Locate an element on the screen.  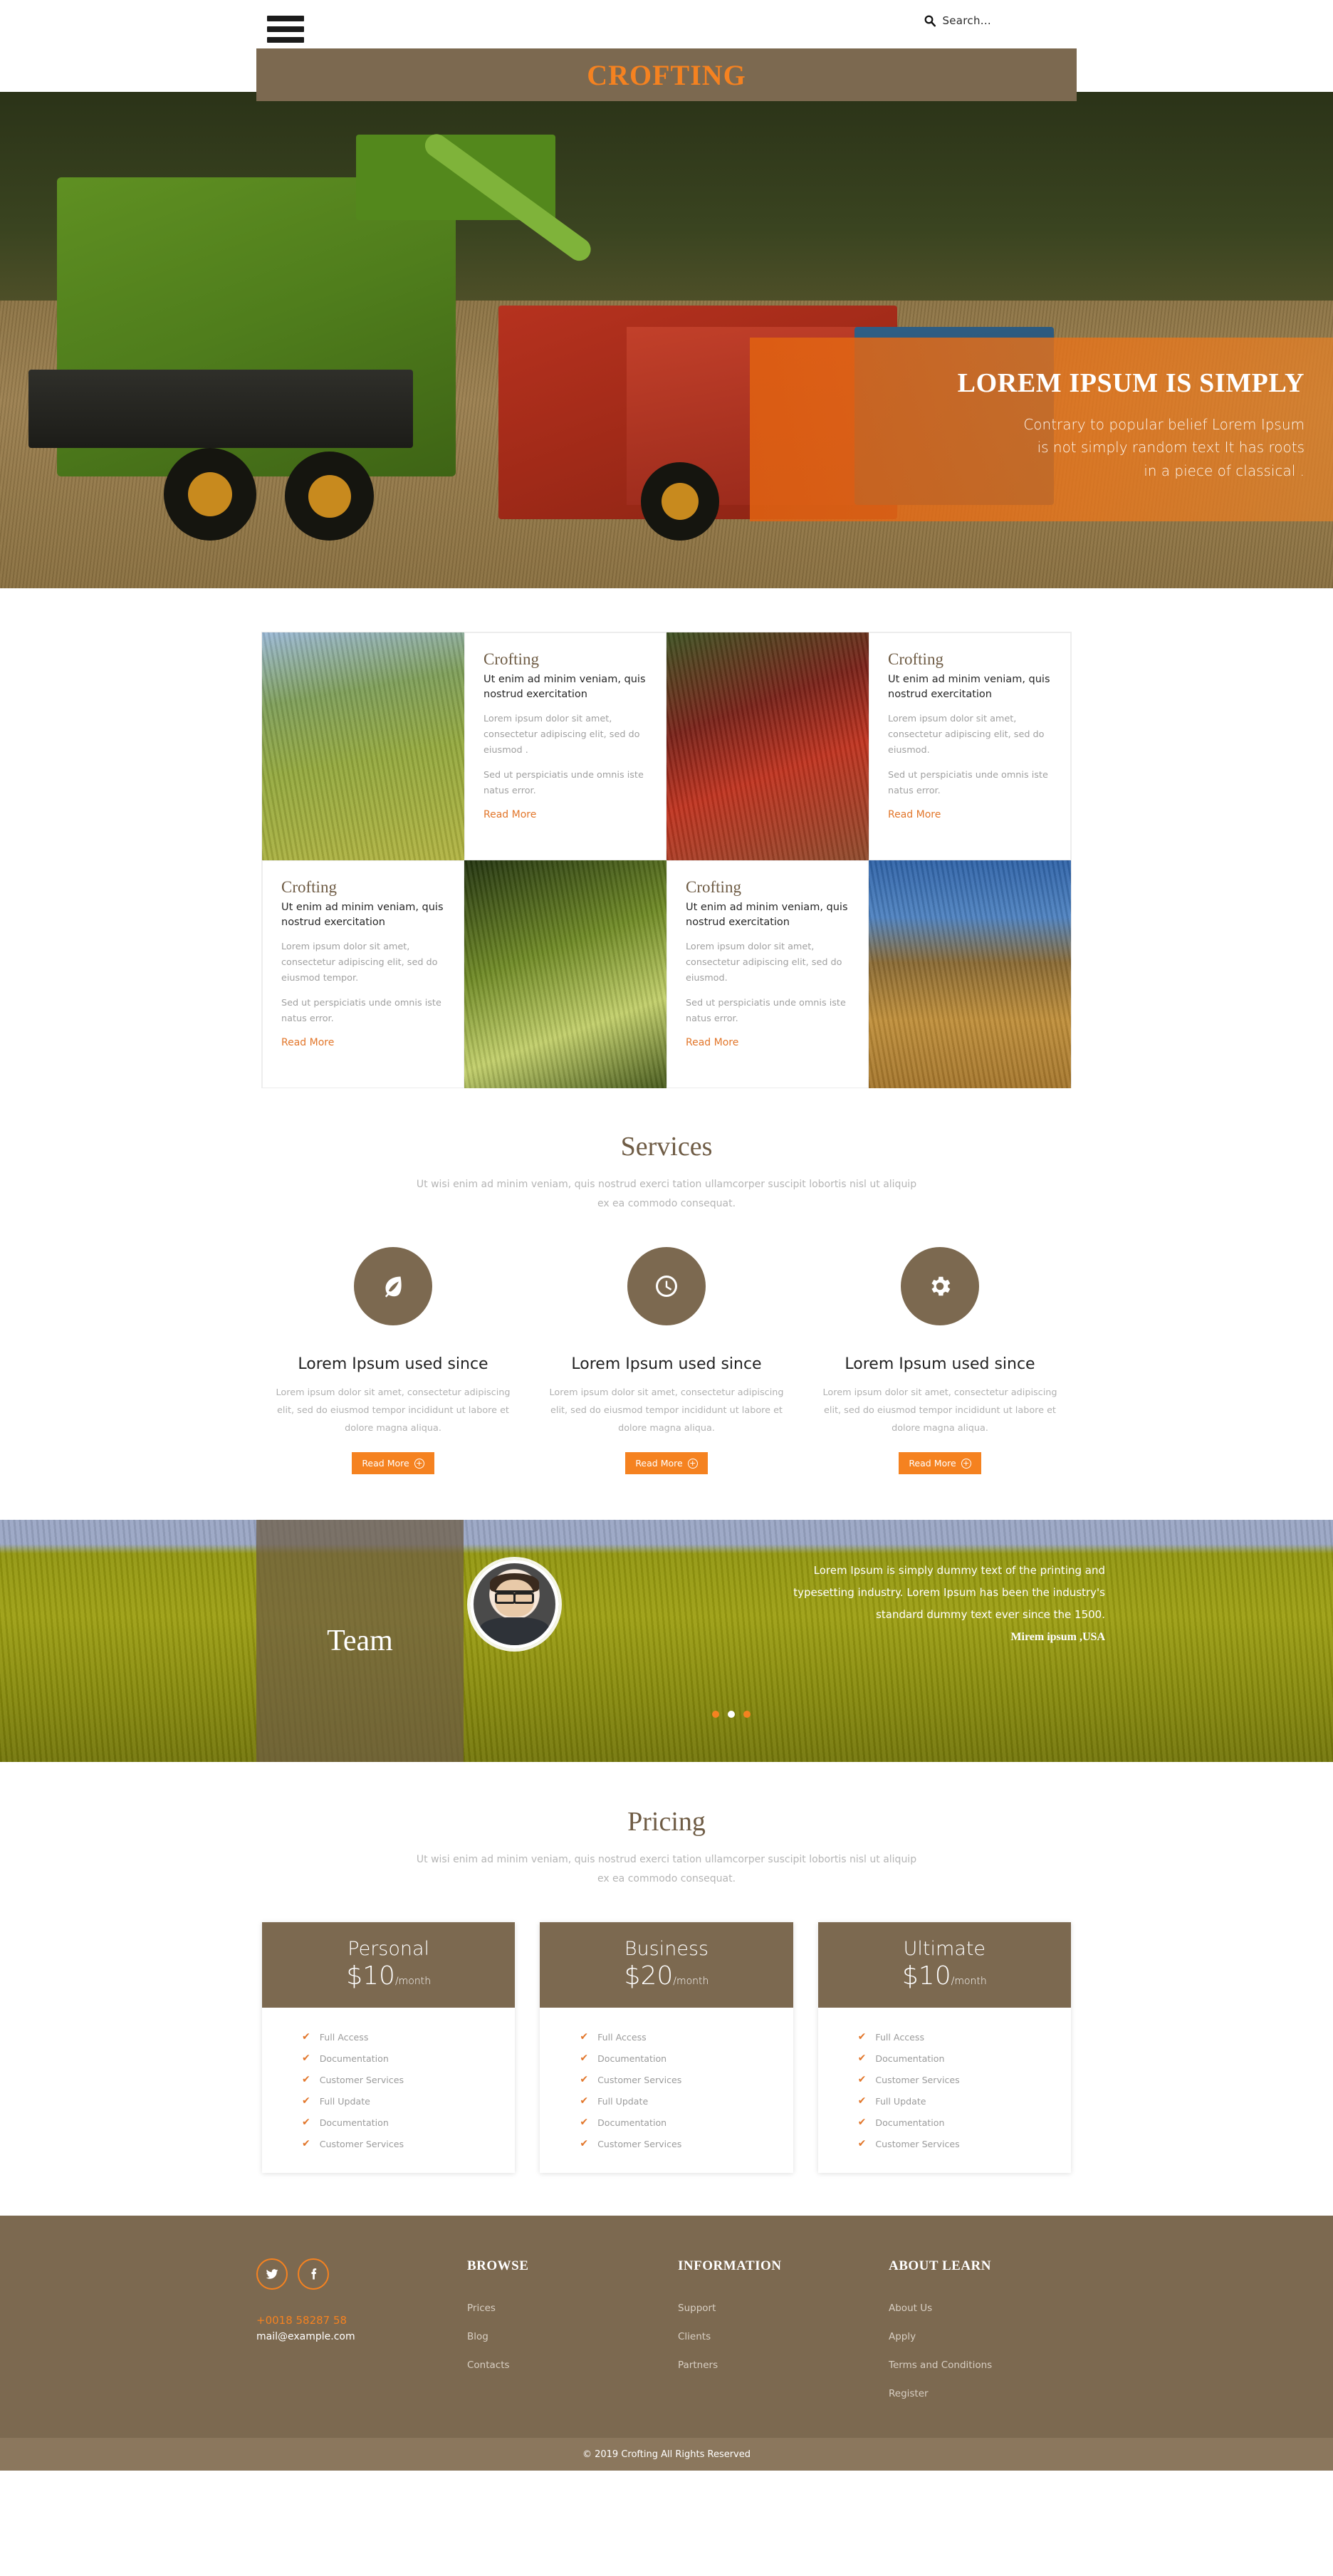
pricing-card-header: Personal $10/month is located at coordinates (389, 1965).